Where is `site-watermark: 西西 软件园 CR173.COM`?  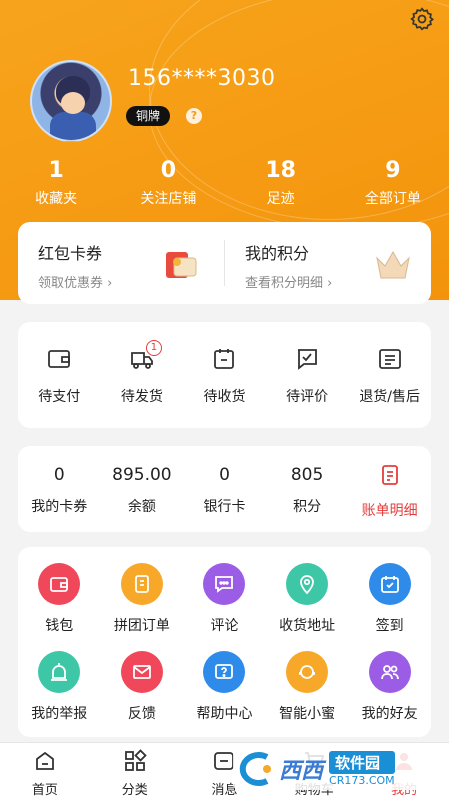 site-watermark: 西西 软件园 CR173.COM is located at coordinates (338, 769).